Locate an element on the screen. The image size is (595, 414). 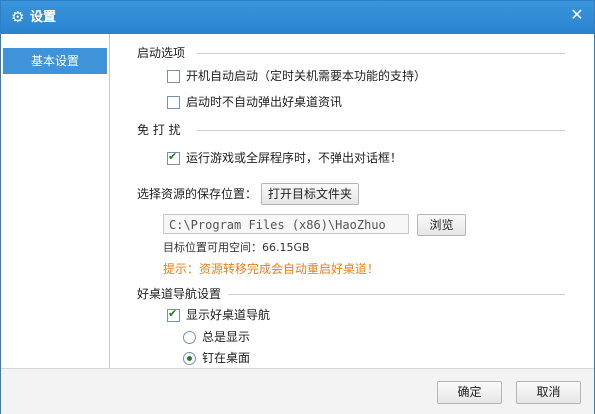
browse-button: 浏览 is located at coordinates (441, 225).